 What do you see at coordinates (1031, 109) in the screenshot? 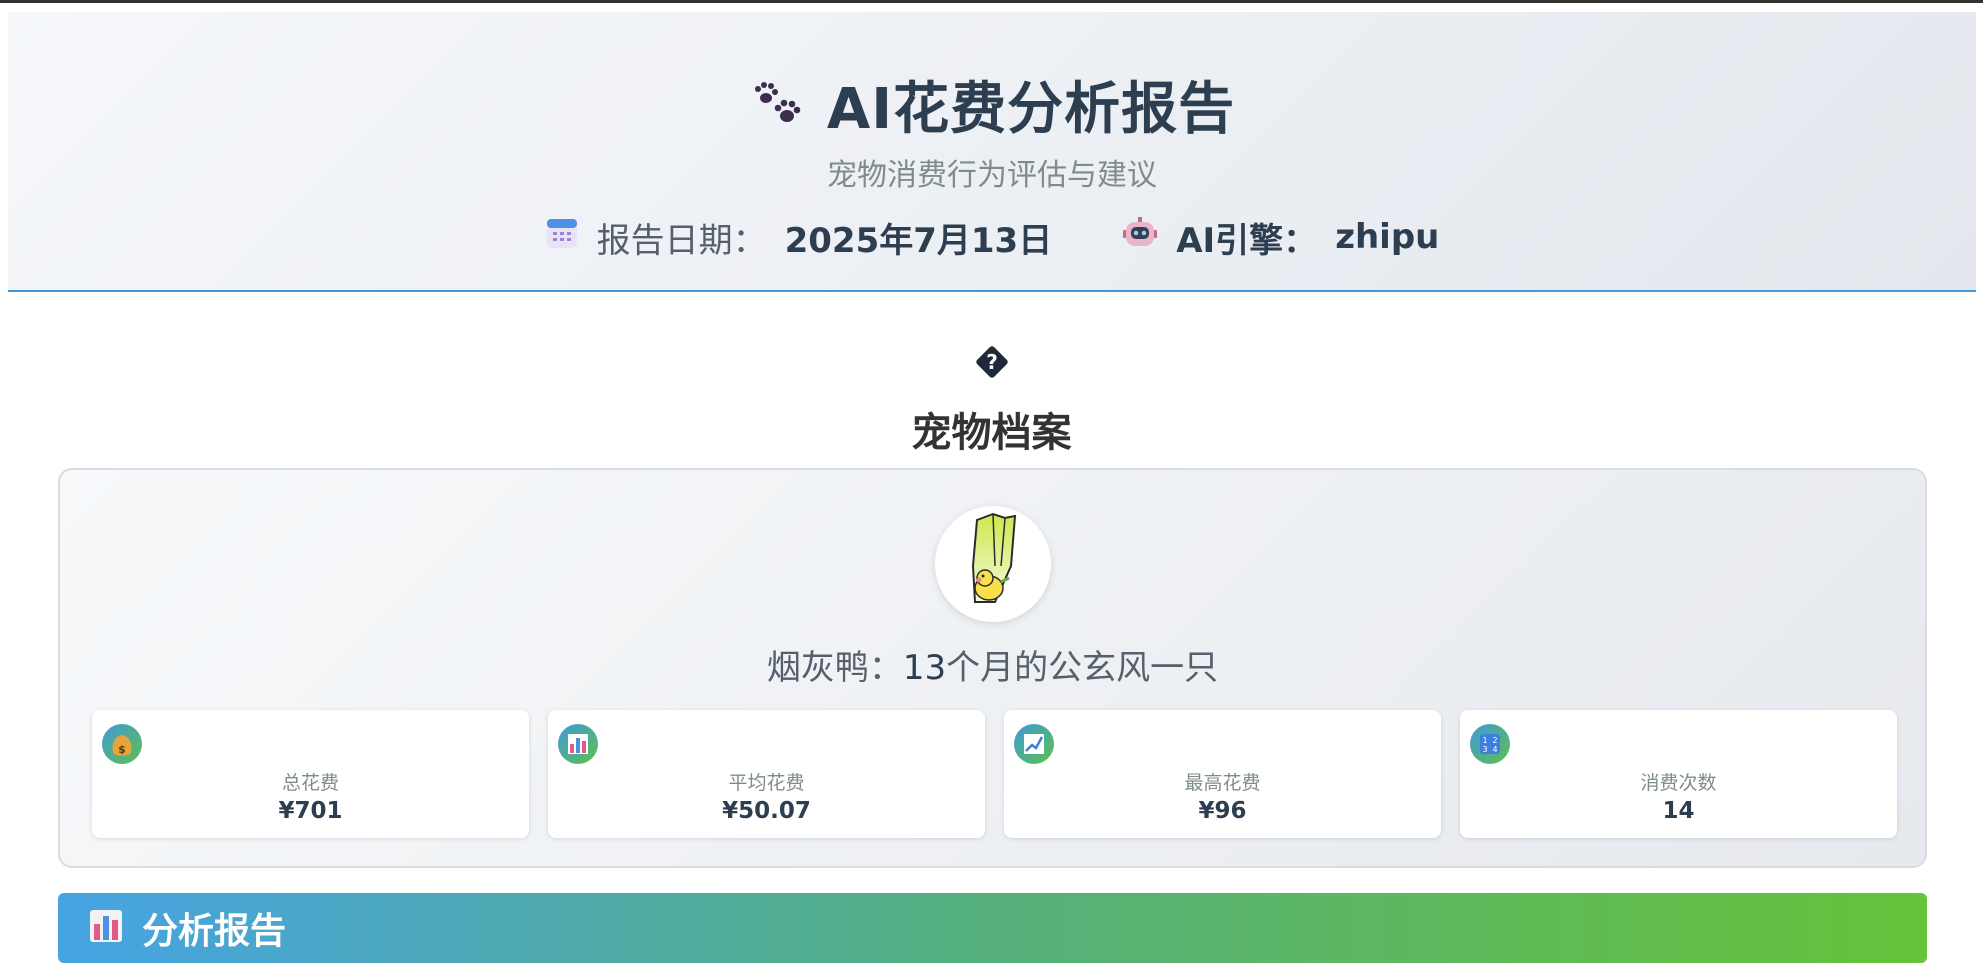
I see `page-title: AI花费分析报告` at bounding box center [1031, 109].